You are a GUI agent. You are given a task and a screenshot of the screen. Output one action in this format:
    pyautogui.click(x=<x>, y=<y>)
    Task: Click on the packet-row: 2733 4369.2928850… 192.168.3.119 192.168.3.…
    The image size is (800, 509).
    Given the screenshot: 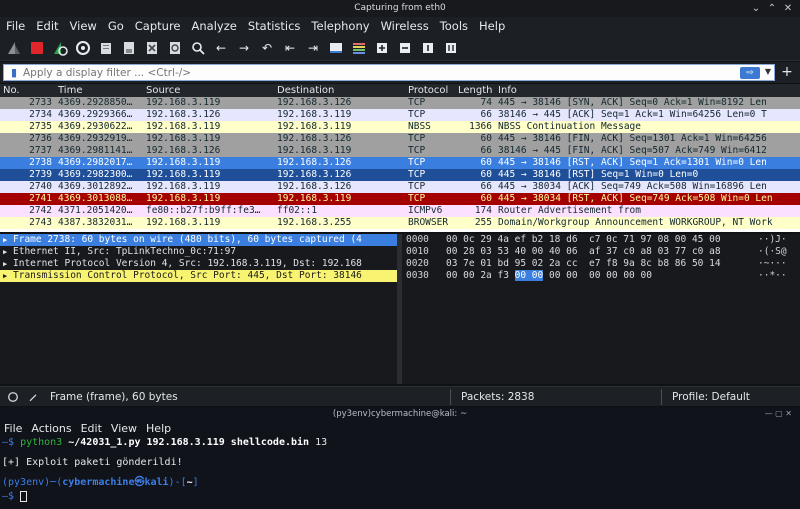 What is the action you would take?
    pyautogui.click(x=400, y=103)
    